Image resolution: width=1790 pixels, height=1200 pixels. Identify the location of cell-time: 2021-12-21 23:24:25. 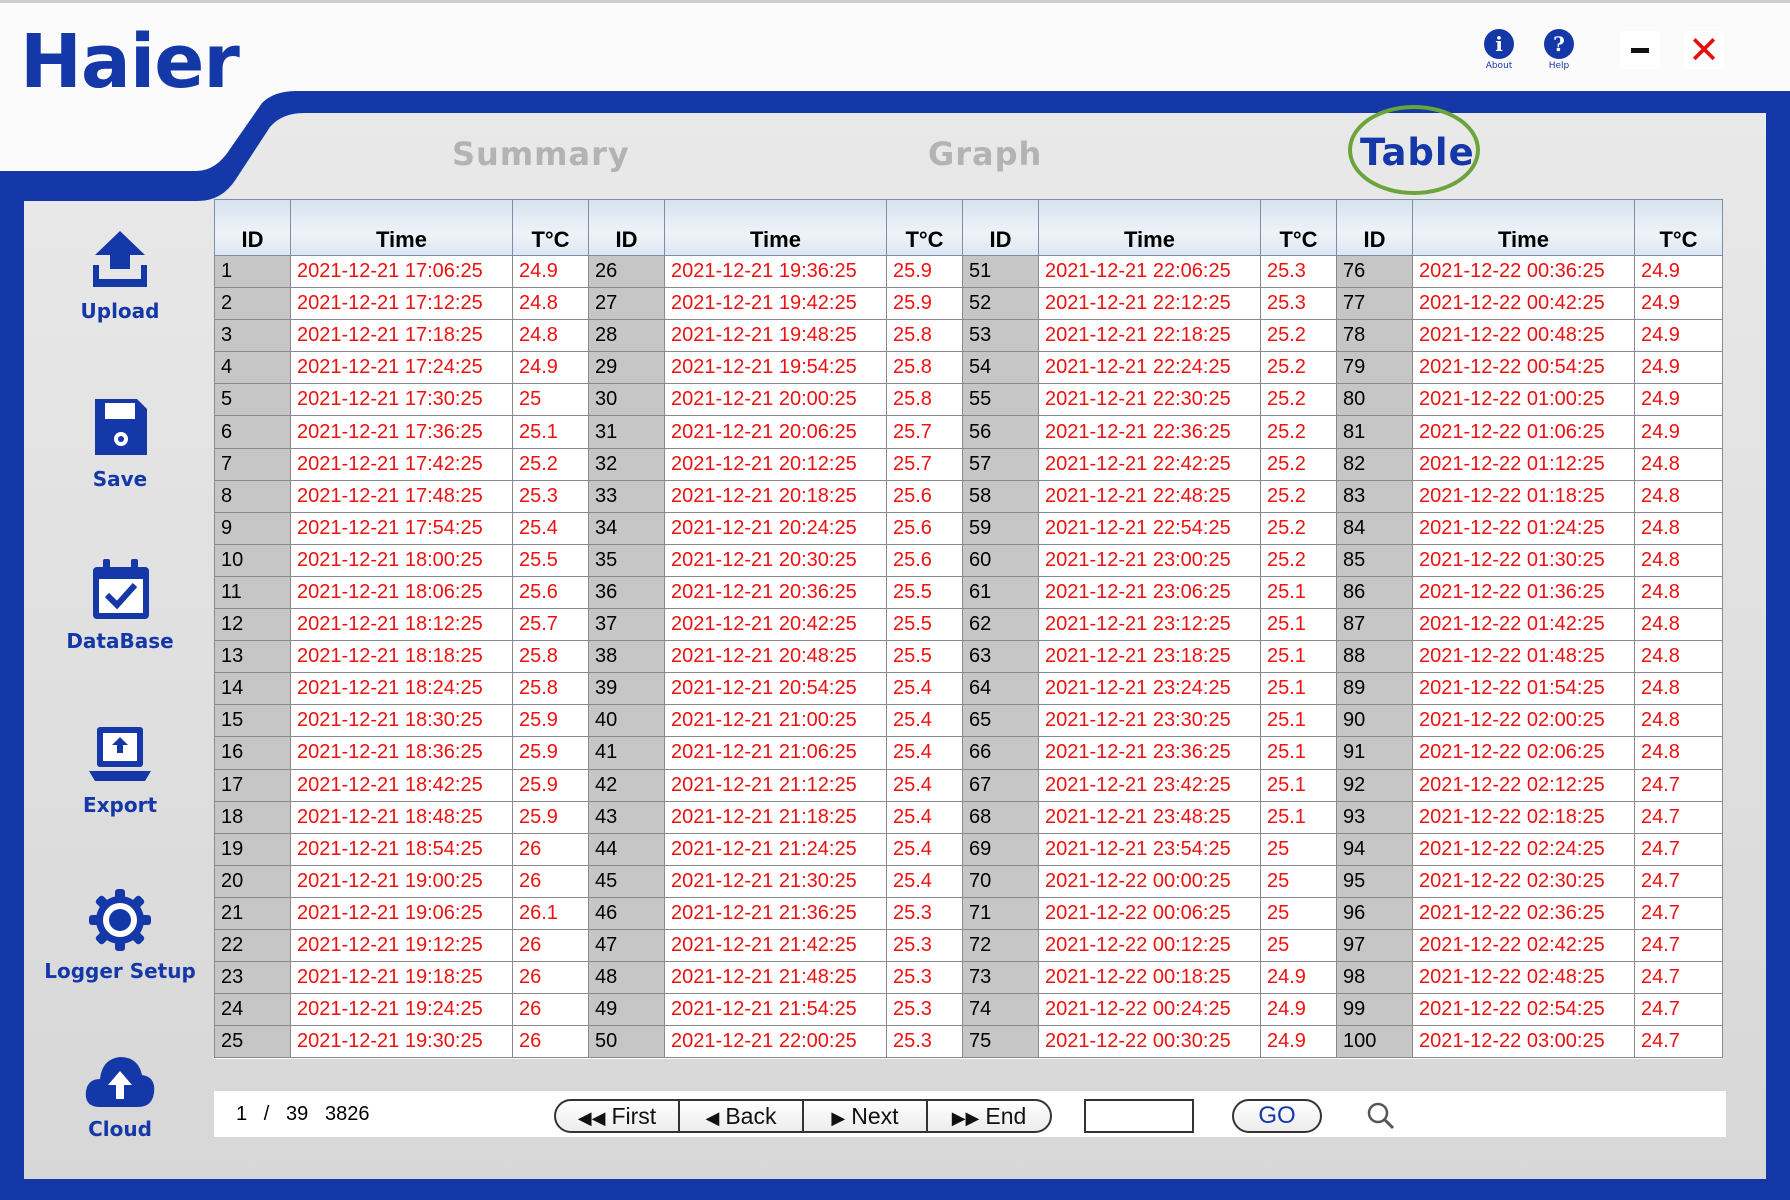
(1149, 689).